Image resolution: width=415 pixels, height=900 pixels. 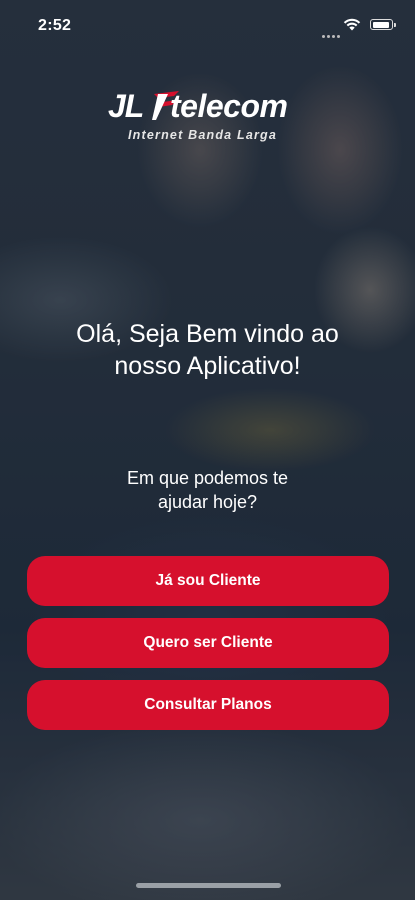 What do you see at coordinates (126, 106) in the screenshot?
I see `logo-main-text: JL` at bounding box center [126, 106].